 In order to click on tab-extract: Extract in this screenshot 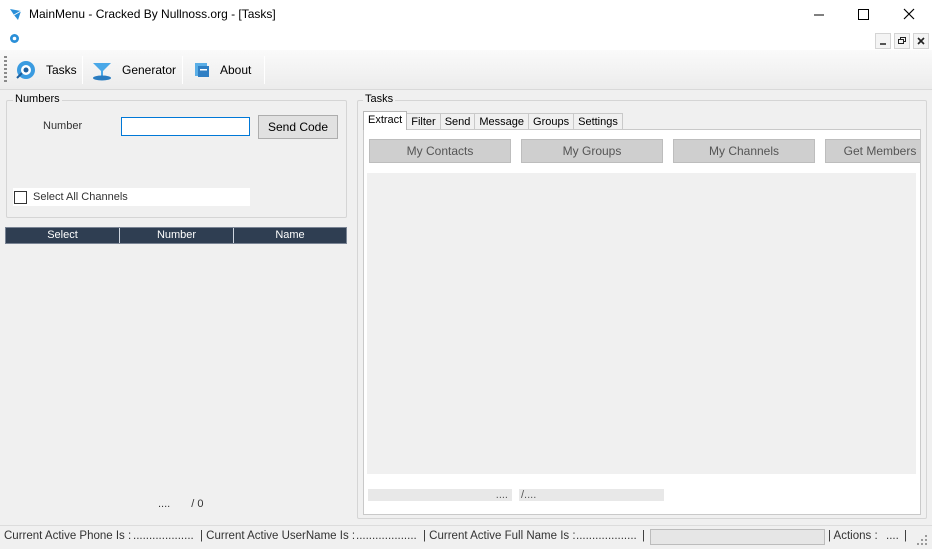, I will do `click(385, 120)`.